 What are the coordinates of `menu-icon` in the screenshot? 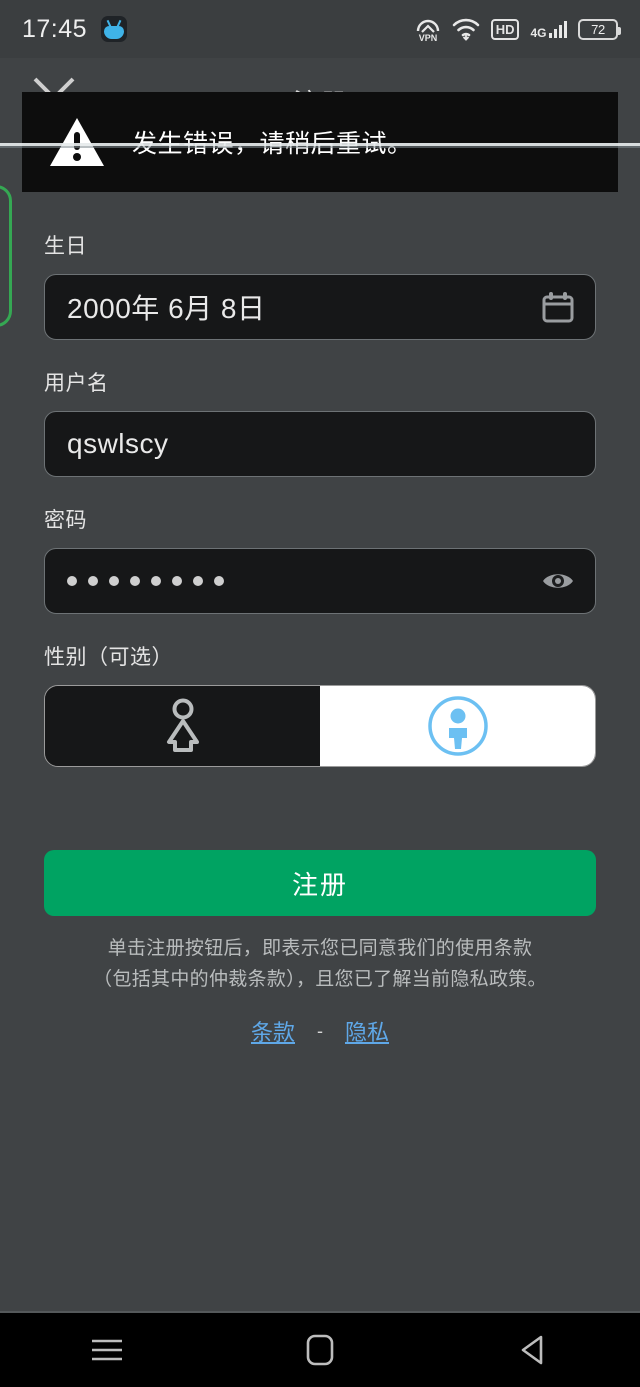 It's located at (106, 1350).